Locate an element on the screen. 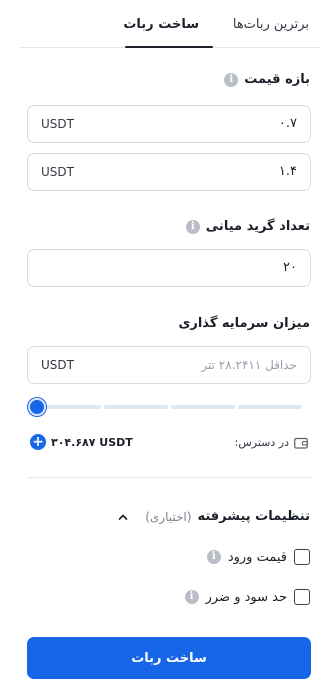  available-value: ۳۰۴.۶۸۷ USDT is located at coordinates (92, 442).